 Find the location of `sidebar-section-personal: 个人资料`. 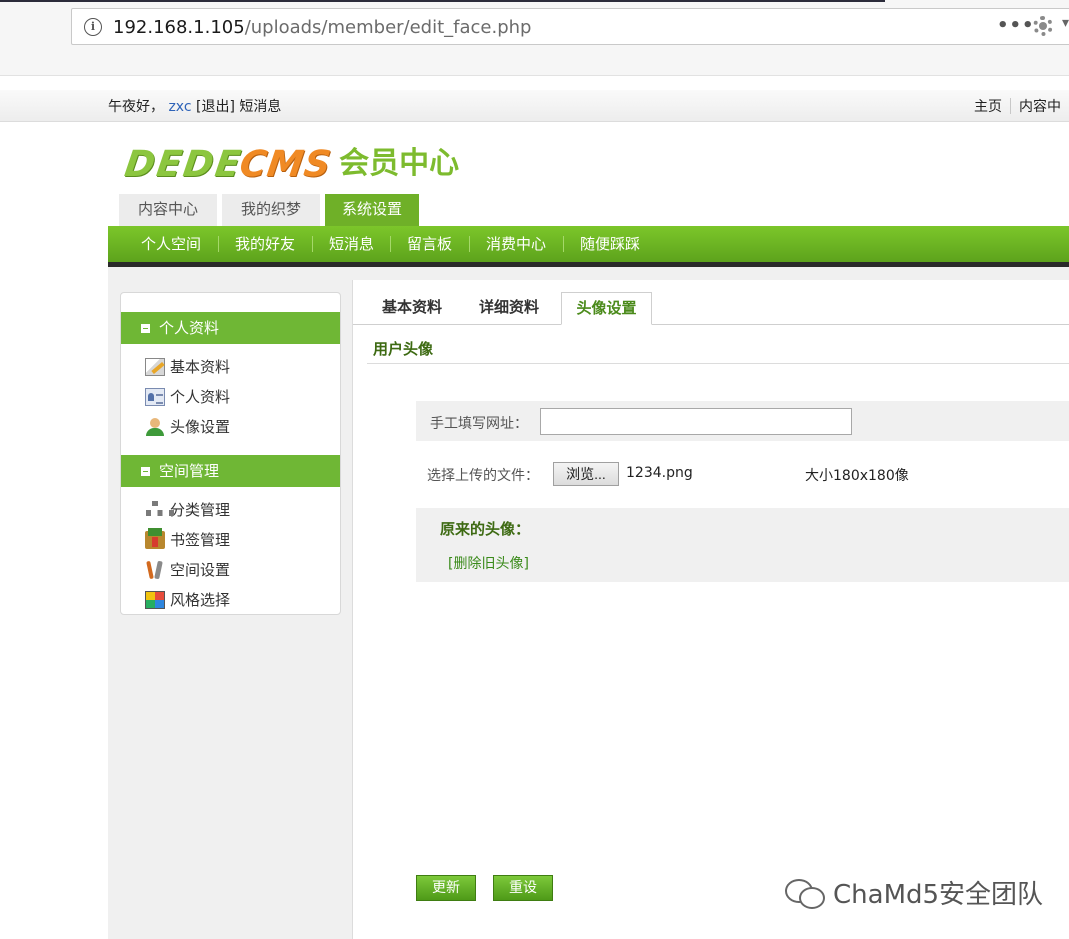

sidebar-section-personal: 个人资料 is located at coordinates (230, 328).